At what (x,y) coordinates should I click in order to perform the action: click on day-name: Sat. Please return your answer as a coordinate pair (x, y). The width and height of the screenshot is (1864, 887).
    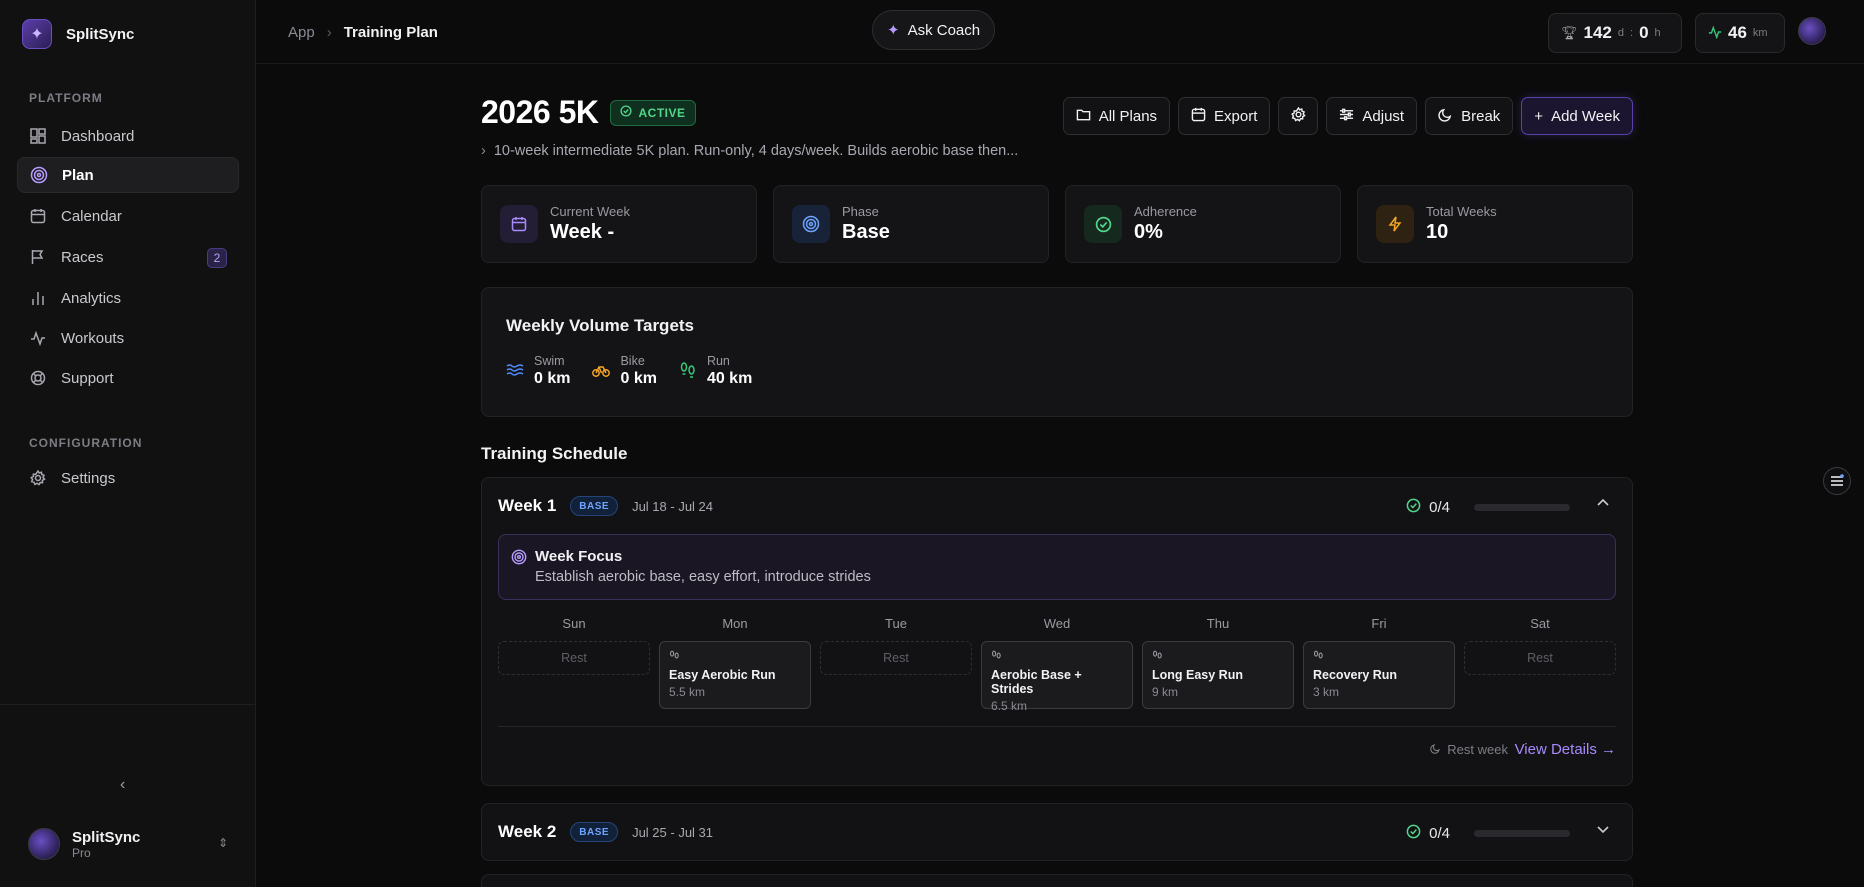
    Looking at the image, I should click on (1540, 623).